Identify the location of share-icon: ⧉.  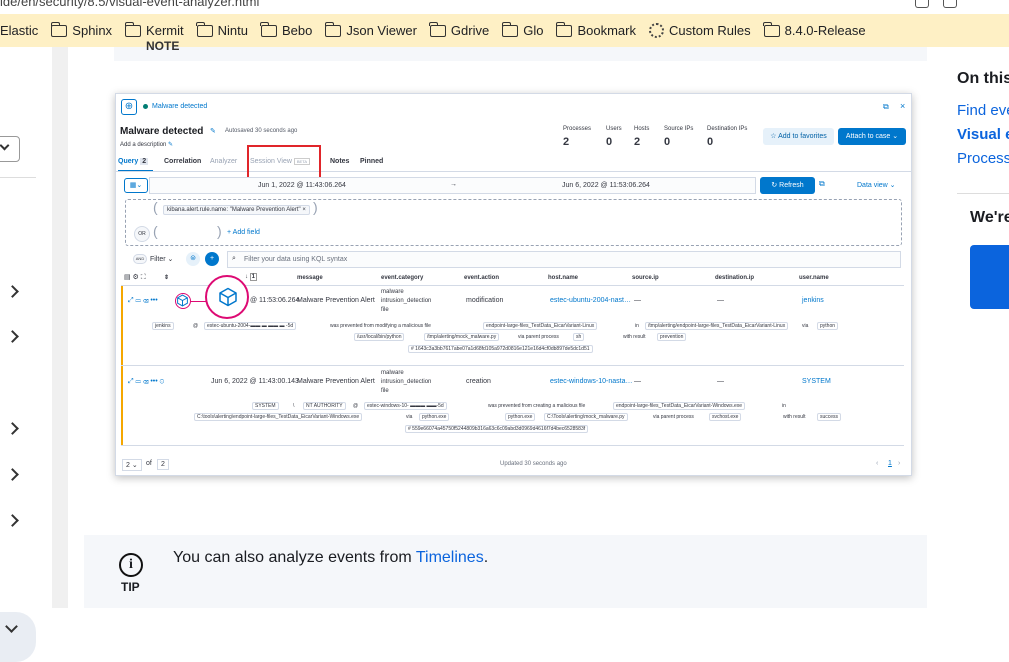
(822, 184).